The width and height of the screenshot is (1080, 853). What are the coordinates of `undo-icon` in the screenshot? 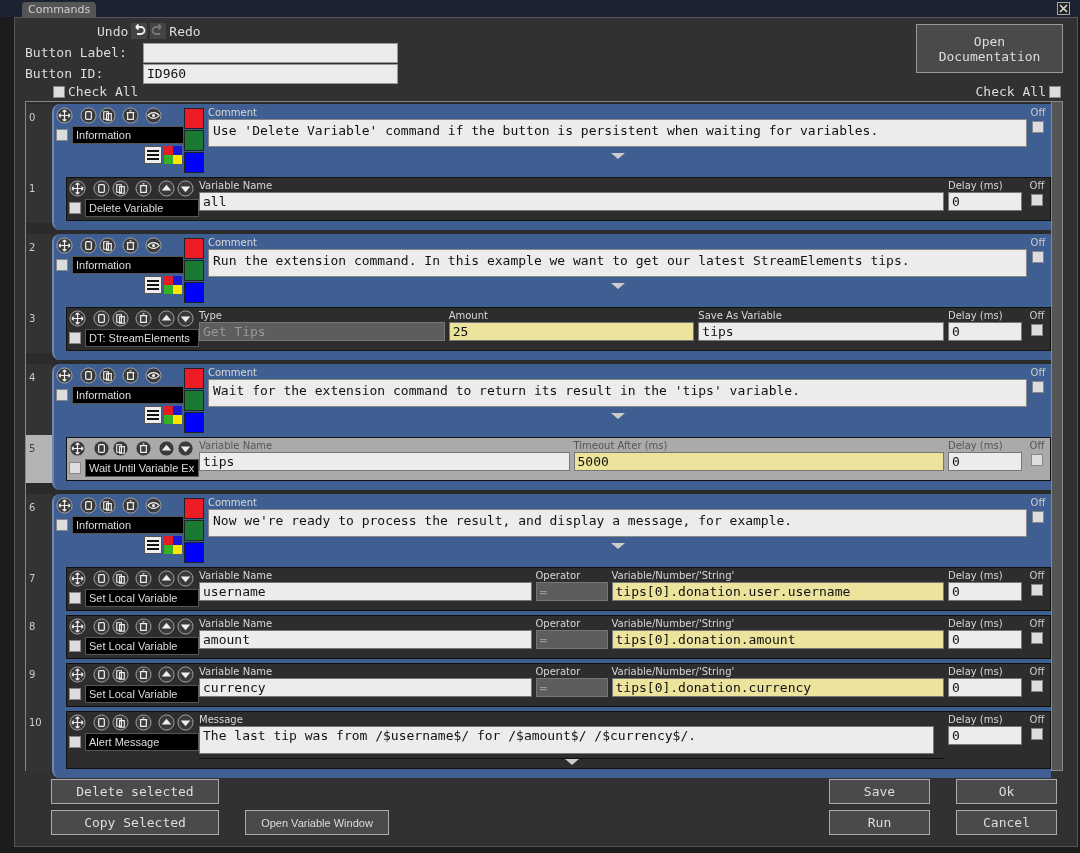 It's located at (139, 31).